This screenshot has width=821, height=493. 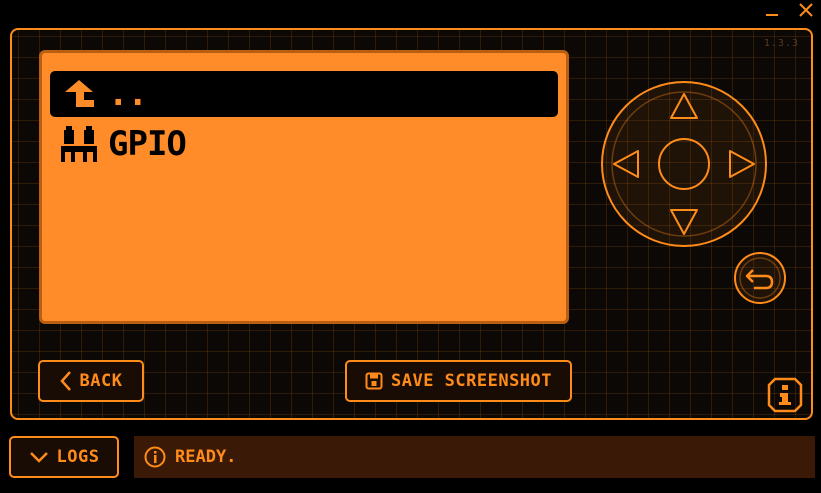 I want to click on info-button, so click(x=785, y=395).